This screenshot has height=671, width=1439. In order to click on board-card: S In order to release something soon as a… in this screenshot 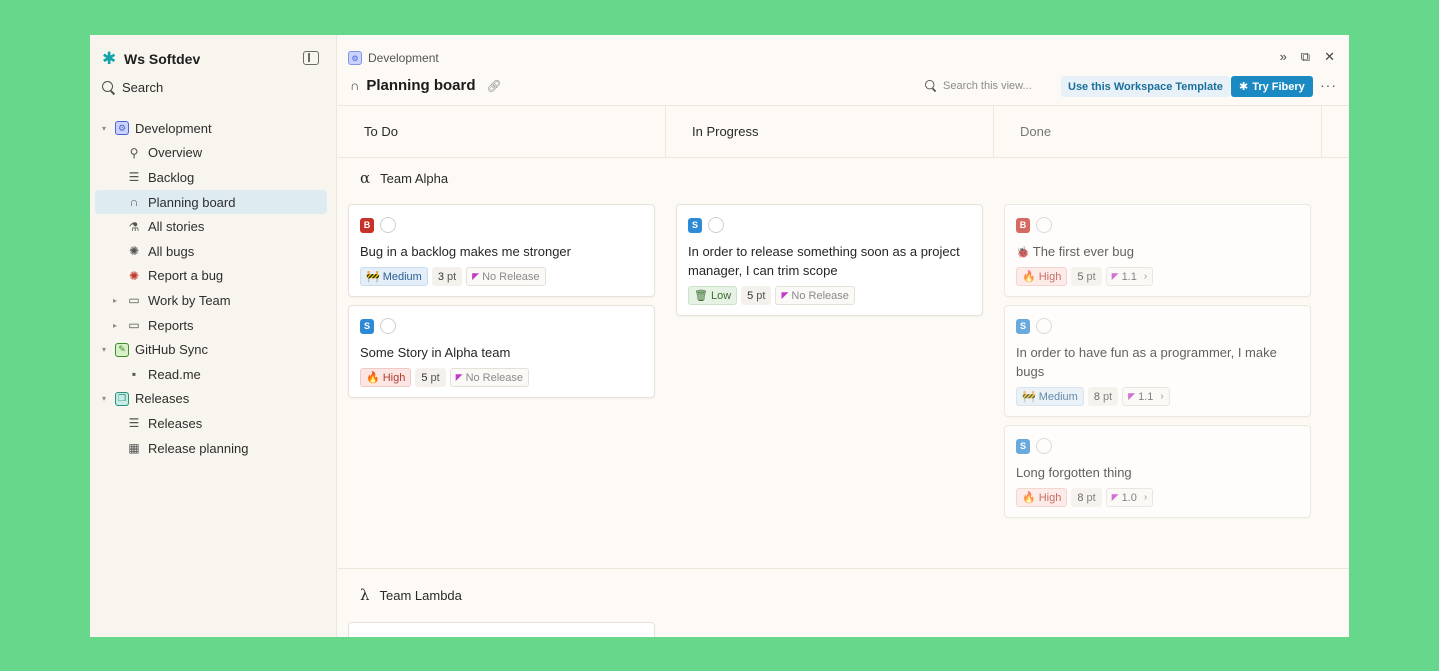, I will do `click(829, 260)`.